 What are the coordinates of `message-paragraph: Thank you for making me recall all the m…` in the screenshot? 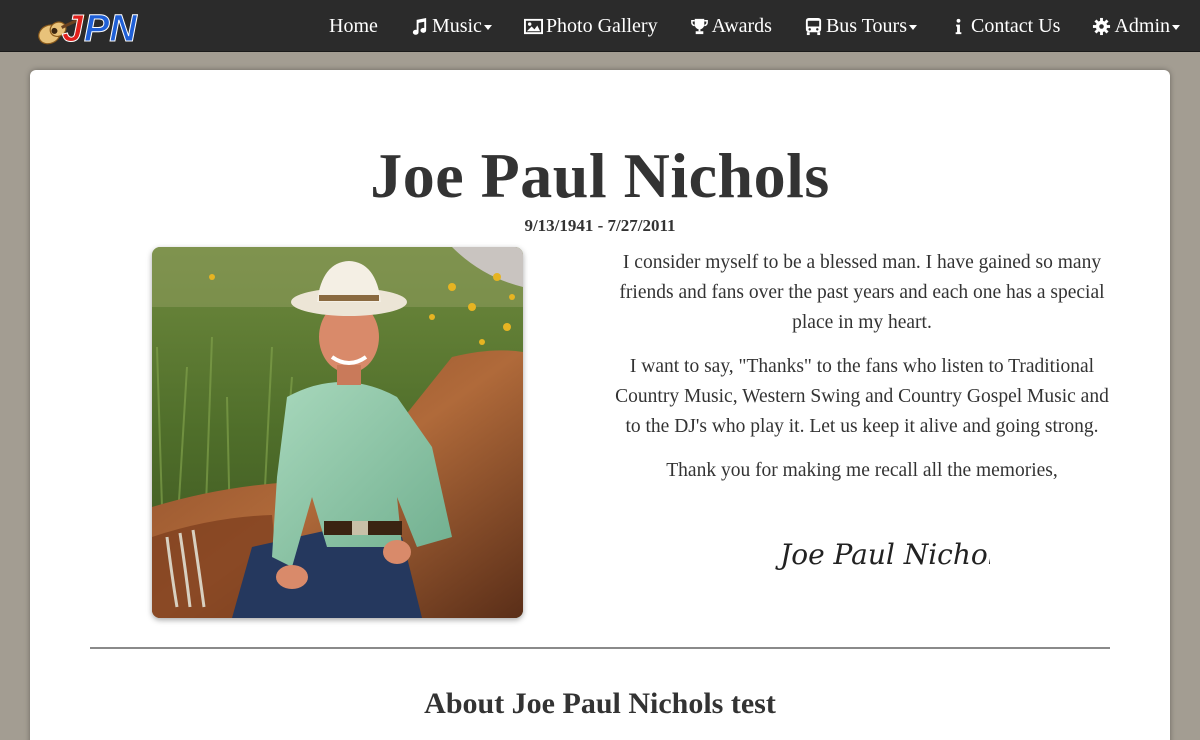 It's located at (862, 470).